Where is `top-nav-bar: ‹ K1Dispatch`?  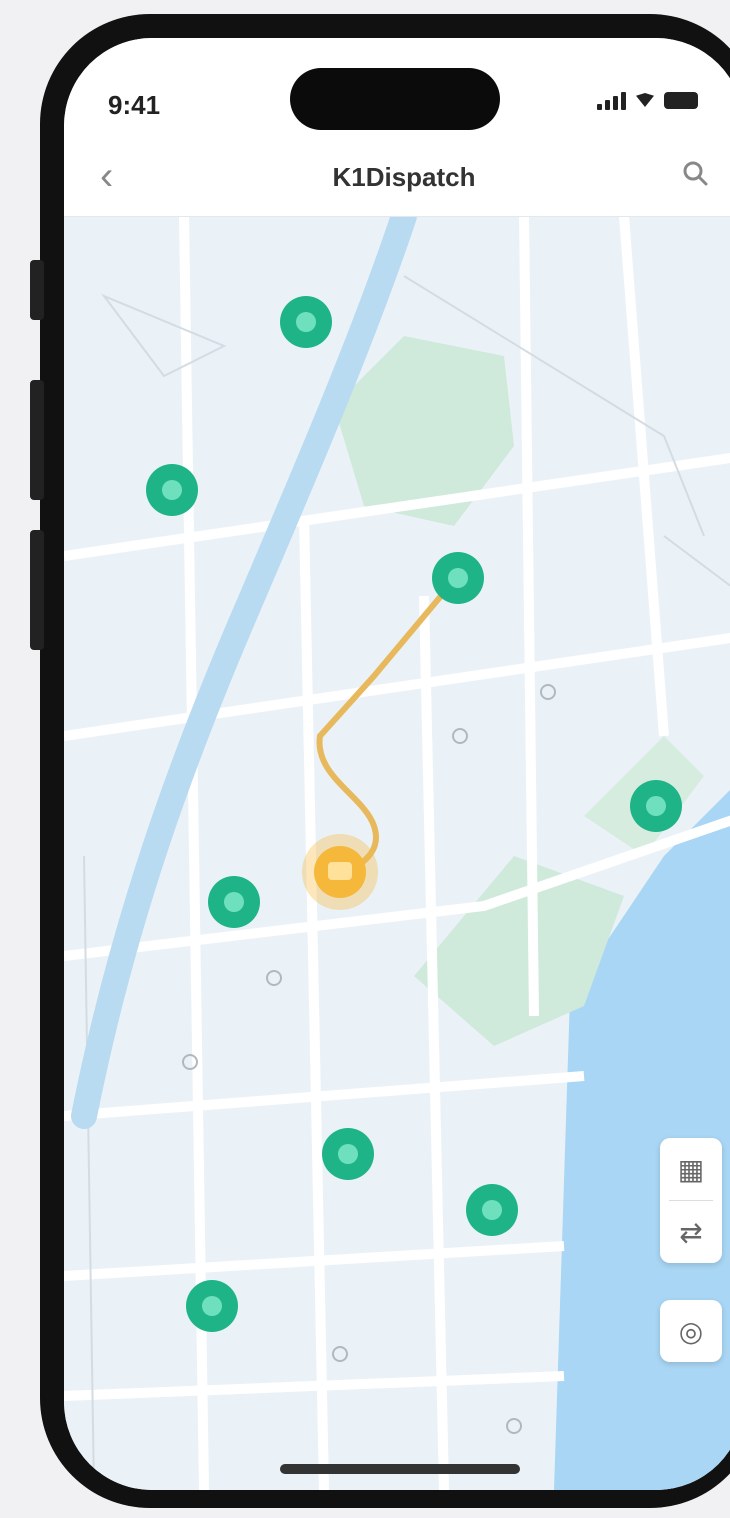 top-nav-bar: ‹ K1Dispatch is located at coordinates (397, 177).